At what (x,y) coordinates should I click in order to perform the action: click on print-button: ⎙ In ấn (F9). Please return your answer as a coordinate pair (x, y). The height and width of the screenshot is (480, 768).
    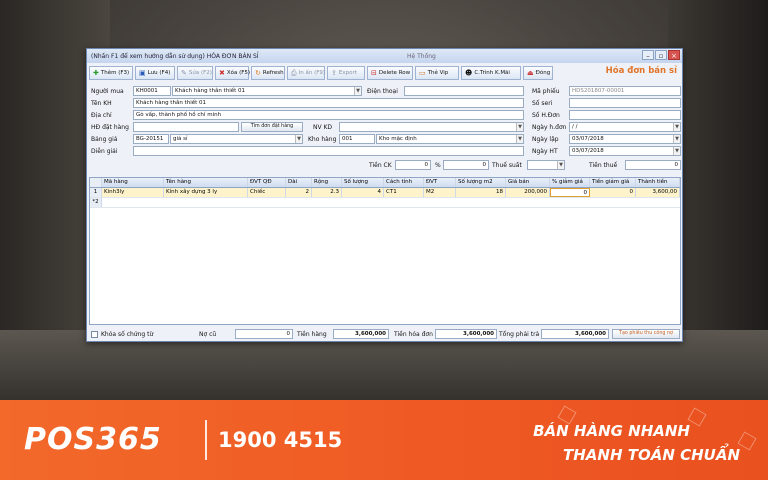
    Looking at the image, I should click on (306, 73).